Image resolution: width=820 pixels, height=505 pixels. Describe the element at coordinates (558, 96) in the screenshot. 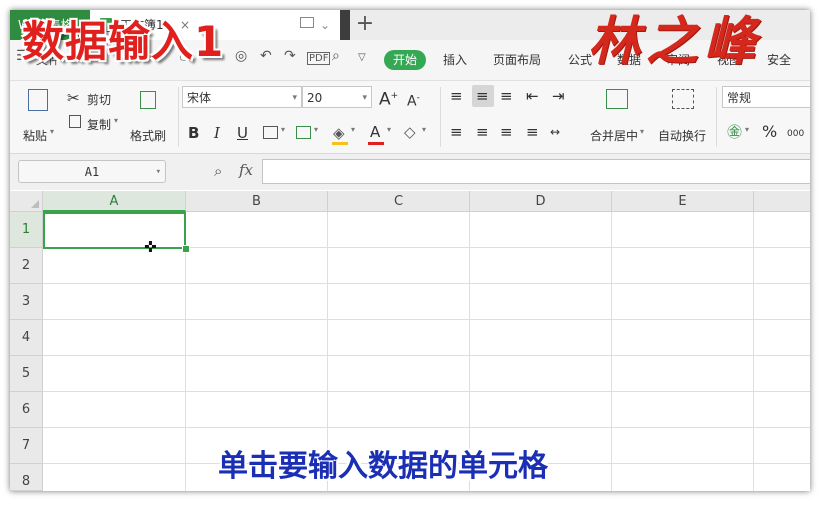

I see `increase-indent-icon: ⇥` at that location.